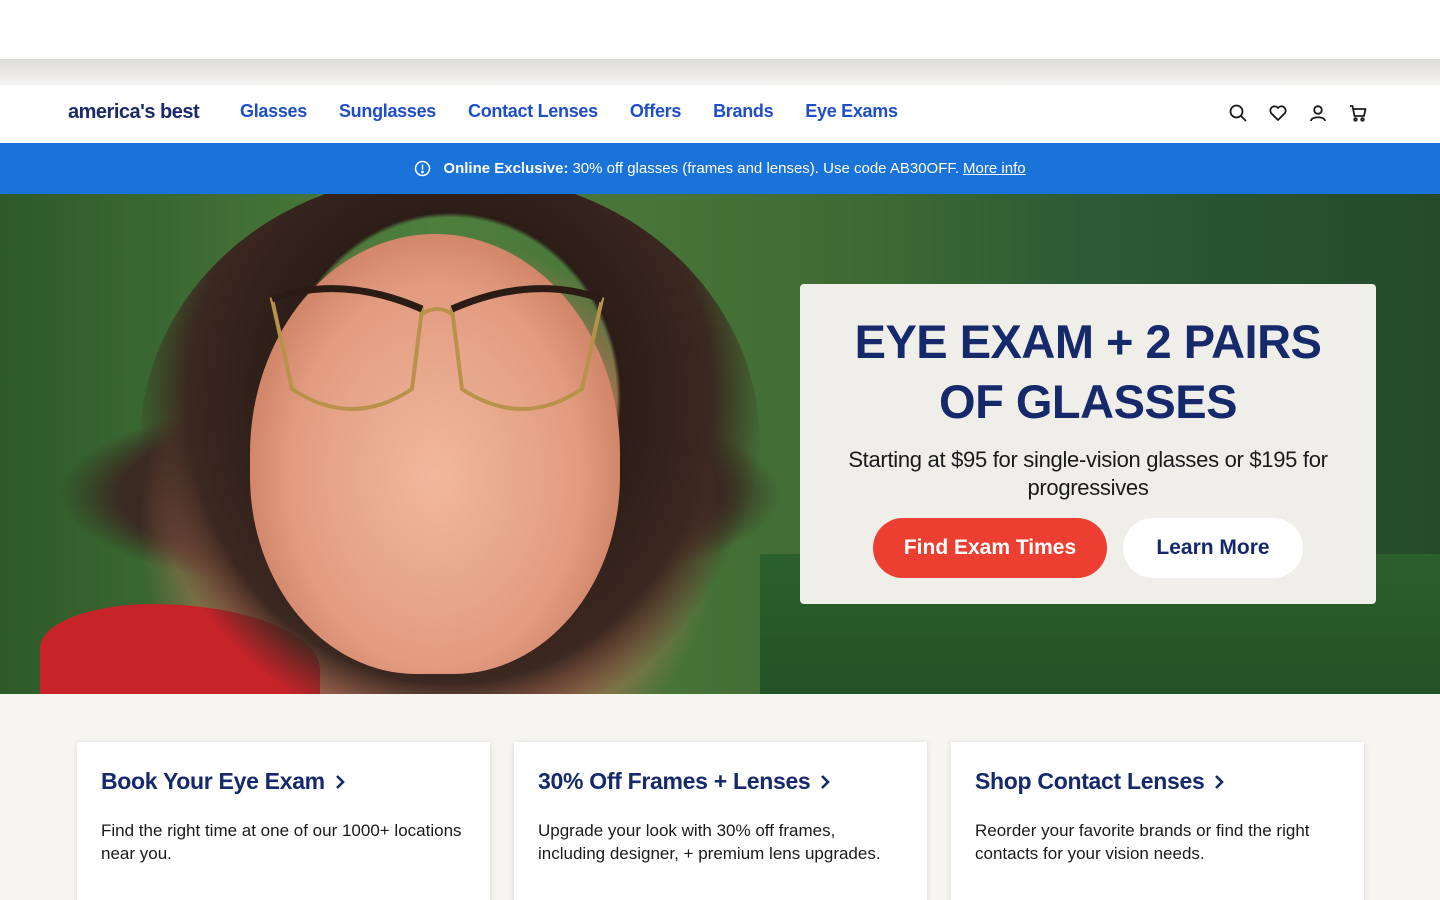 This screenshot has width=1440, height=900. Describe the element at coordinates (134, 112) in the screenshot. I see `logo: america's best` at that location.